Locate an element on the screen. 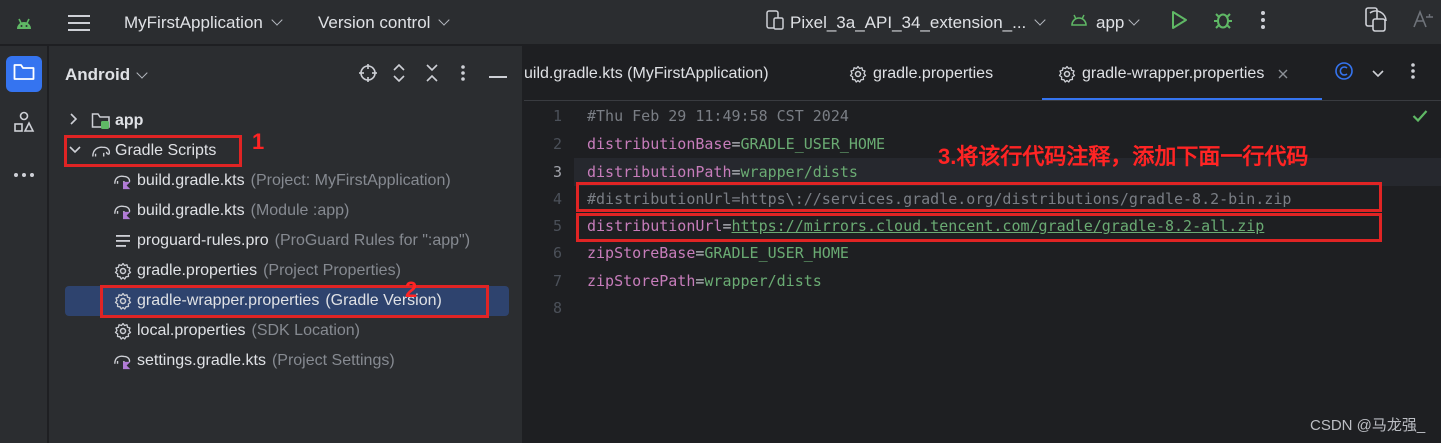  device-manager-button is located at coordinates (1376, 22).